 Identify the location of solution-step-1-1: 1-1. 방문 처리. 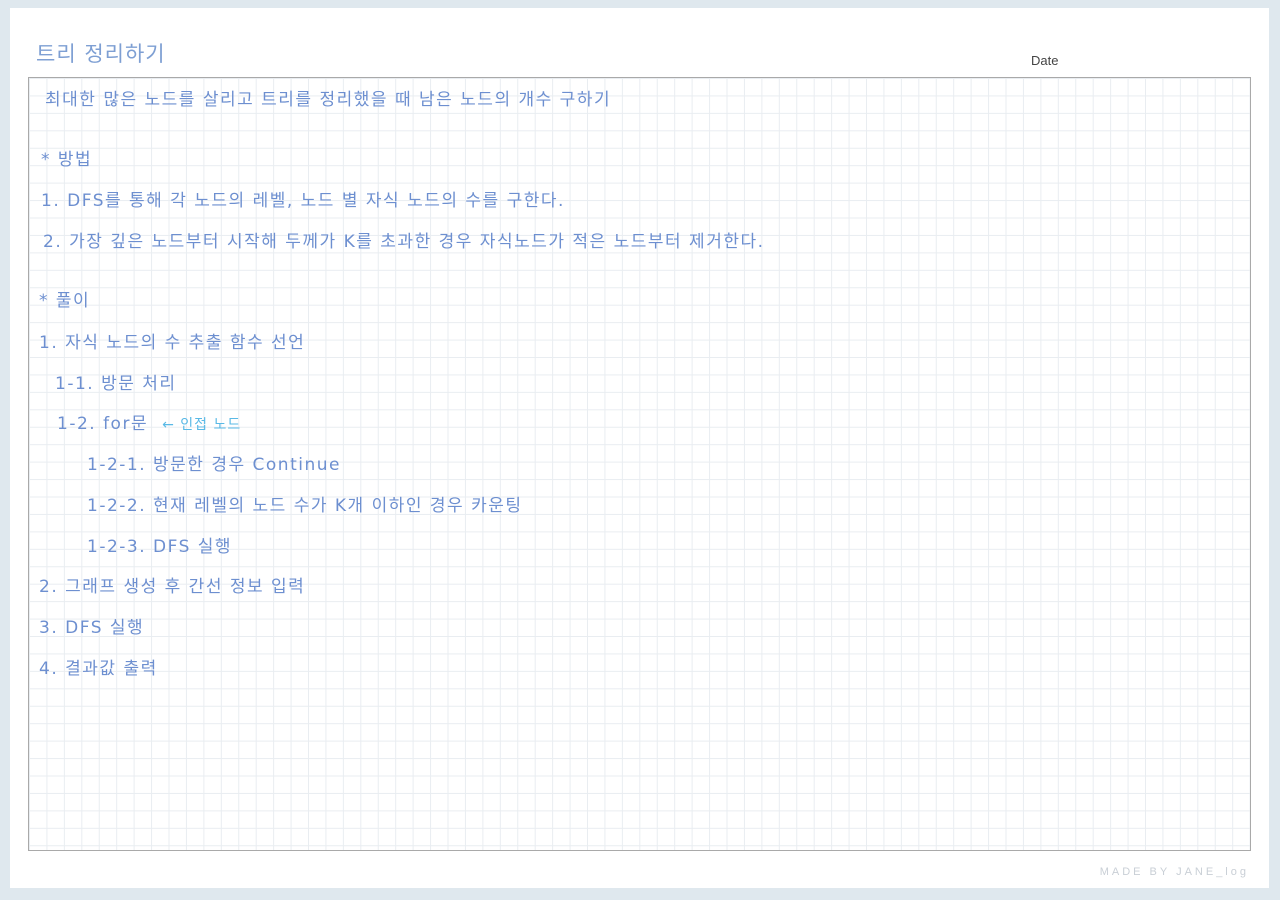
(116, 384).